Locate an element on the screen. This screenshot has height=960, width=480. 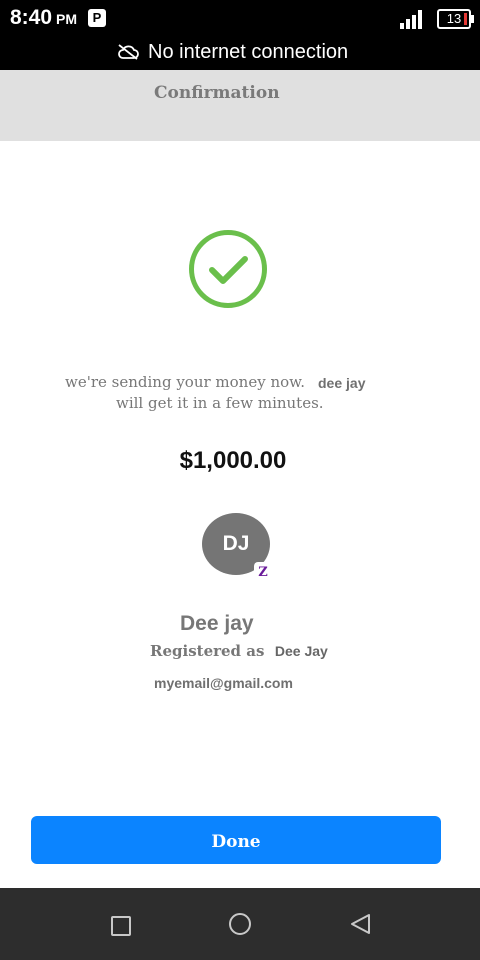
registered-name: Dee Jay is located at coordinates (301, 651).